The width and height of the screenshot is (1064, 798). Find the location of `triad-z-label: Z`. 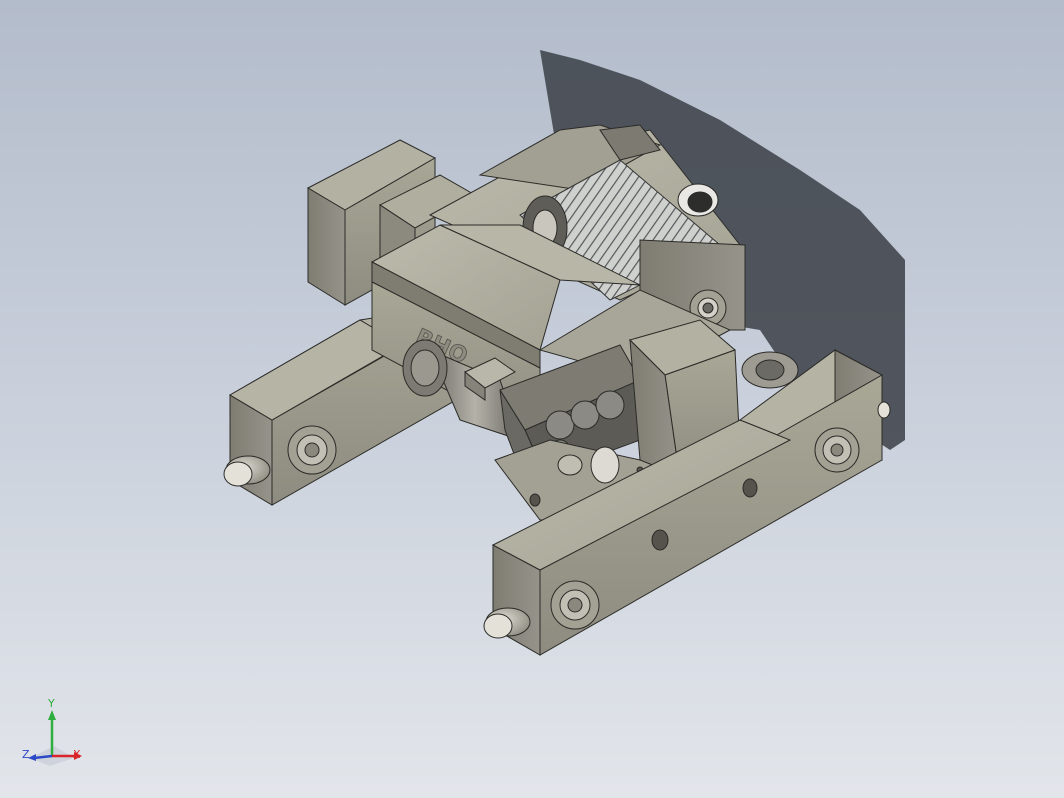

triad-z-label: Z is located at coordinates (26, 754).